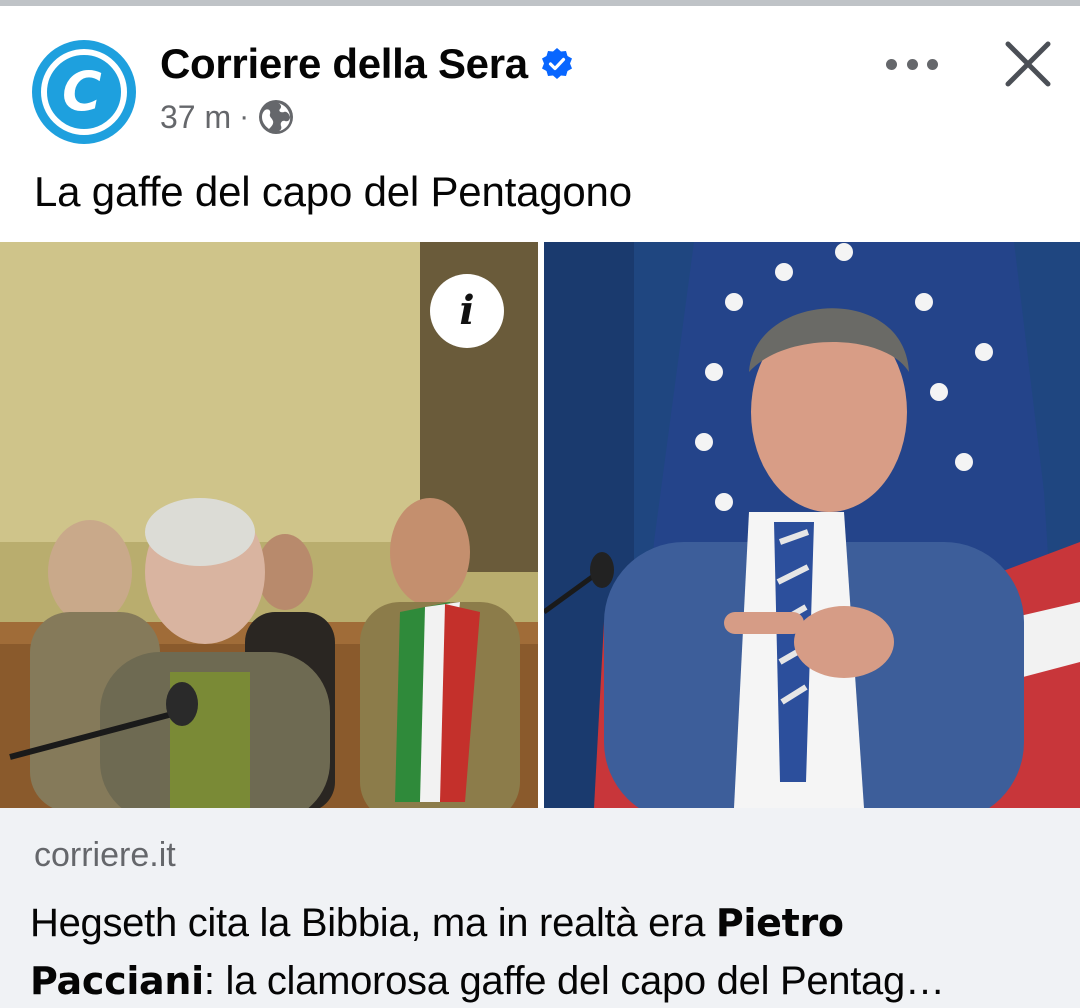 The width and height of the screenshot is (1080, 1008). What do you see at coordinates (195, 117) in the screenshot?
I see `post-timestamp: 37 m` at bounding box center [195, 117].